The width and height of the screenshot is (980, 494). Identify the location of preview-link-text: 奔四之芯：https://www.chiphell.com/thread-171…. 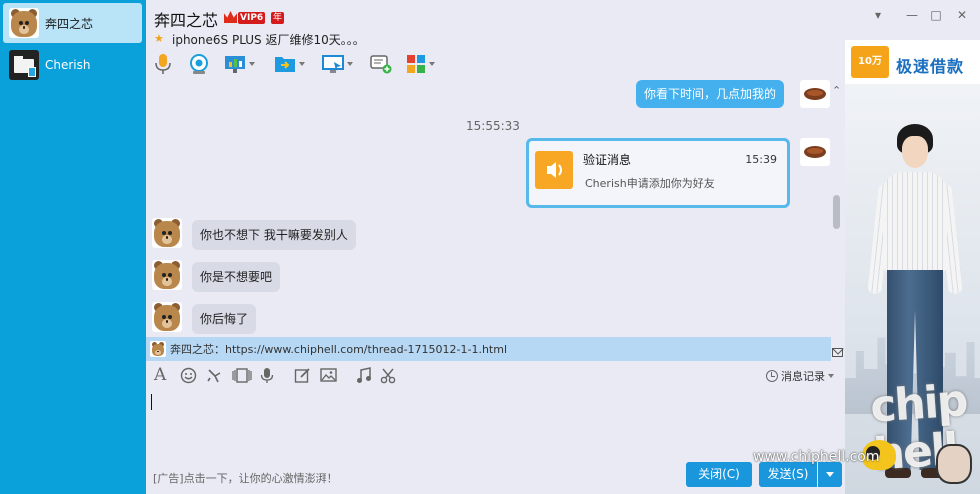
(338, 349).